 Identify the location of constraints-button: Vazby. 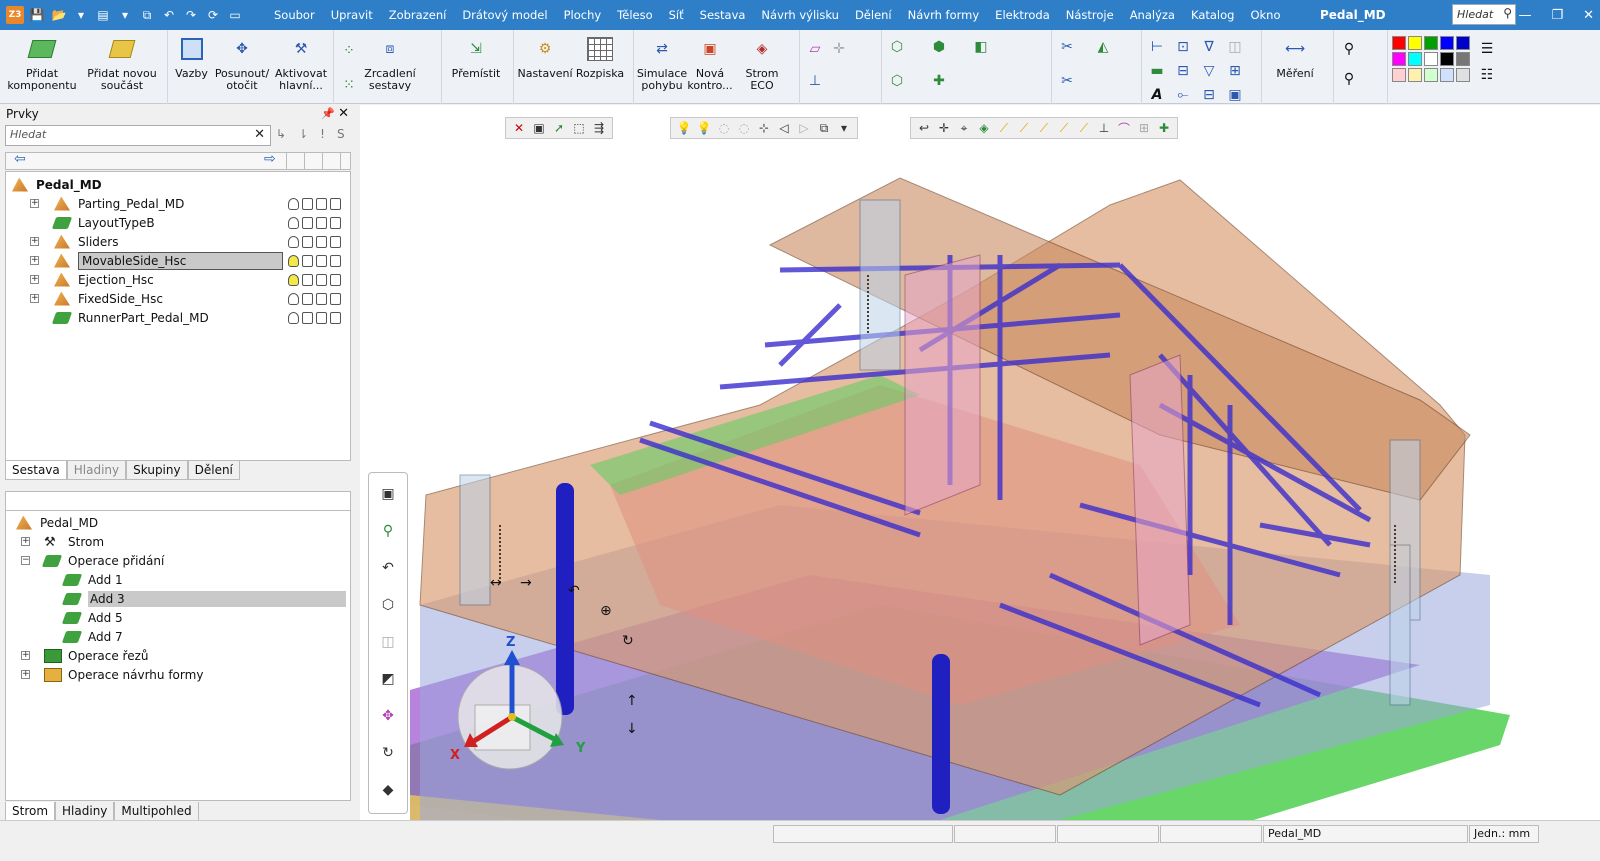
(191, 57).